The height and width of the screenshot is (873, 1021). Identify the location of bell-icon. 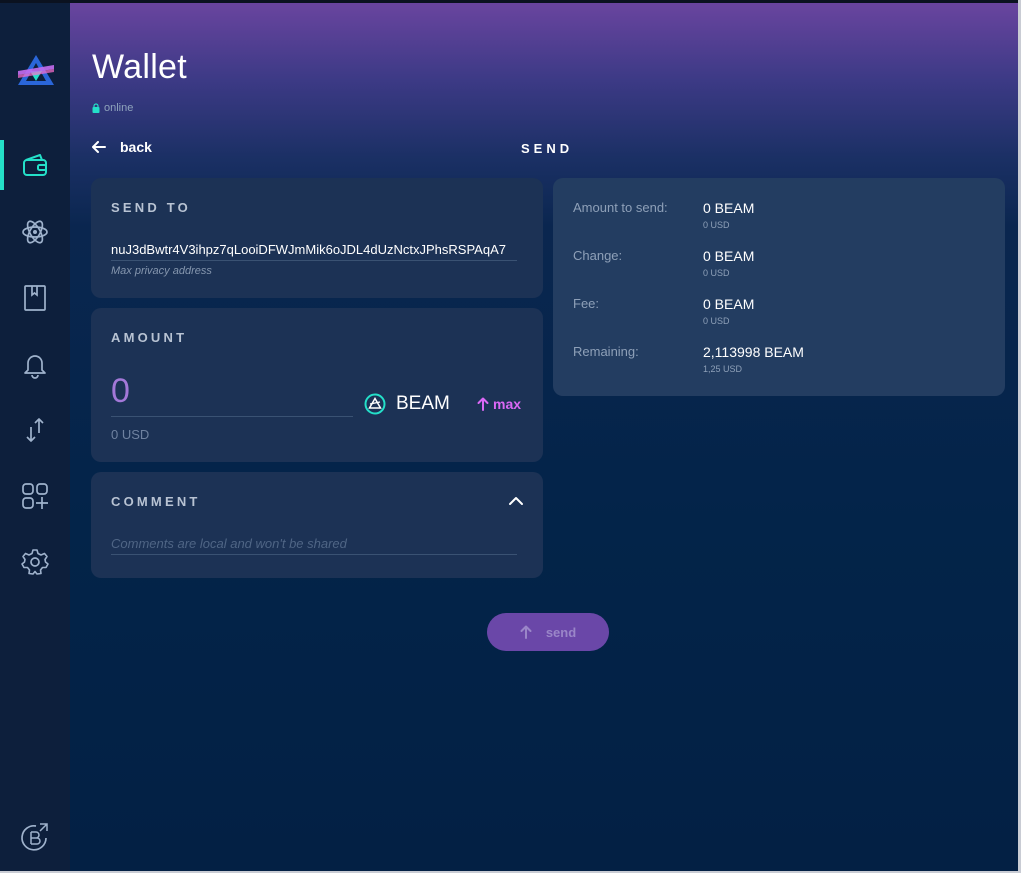
(35, 367).